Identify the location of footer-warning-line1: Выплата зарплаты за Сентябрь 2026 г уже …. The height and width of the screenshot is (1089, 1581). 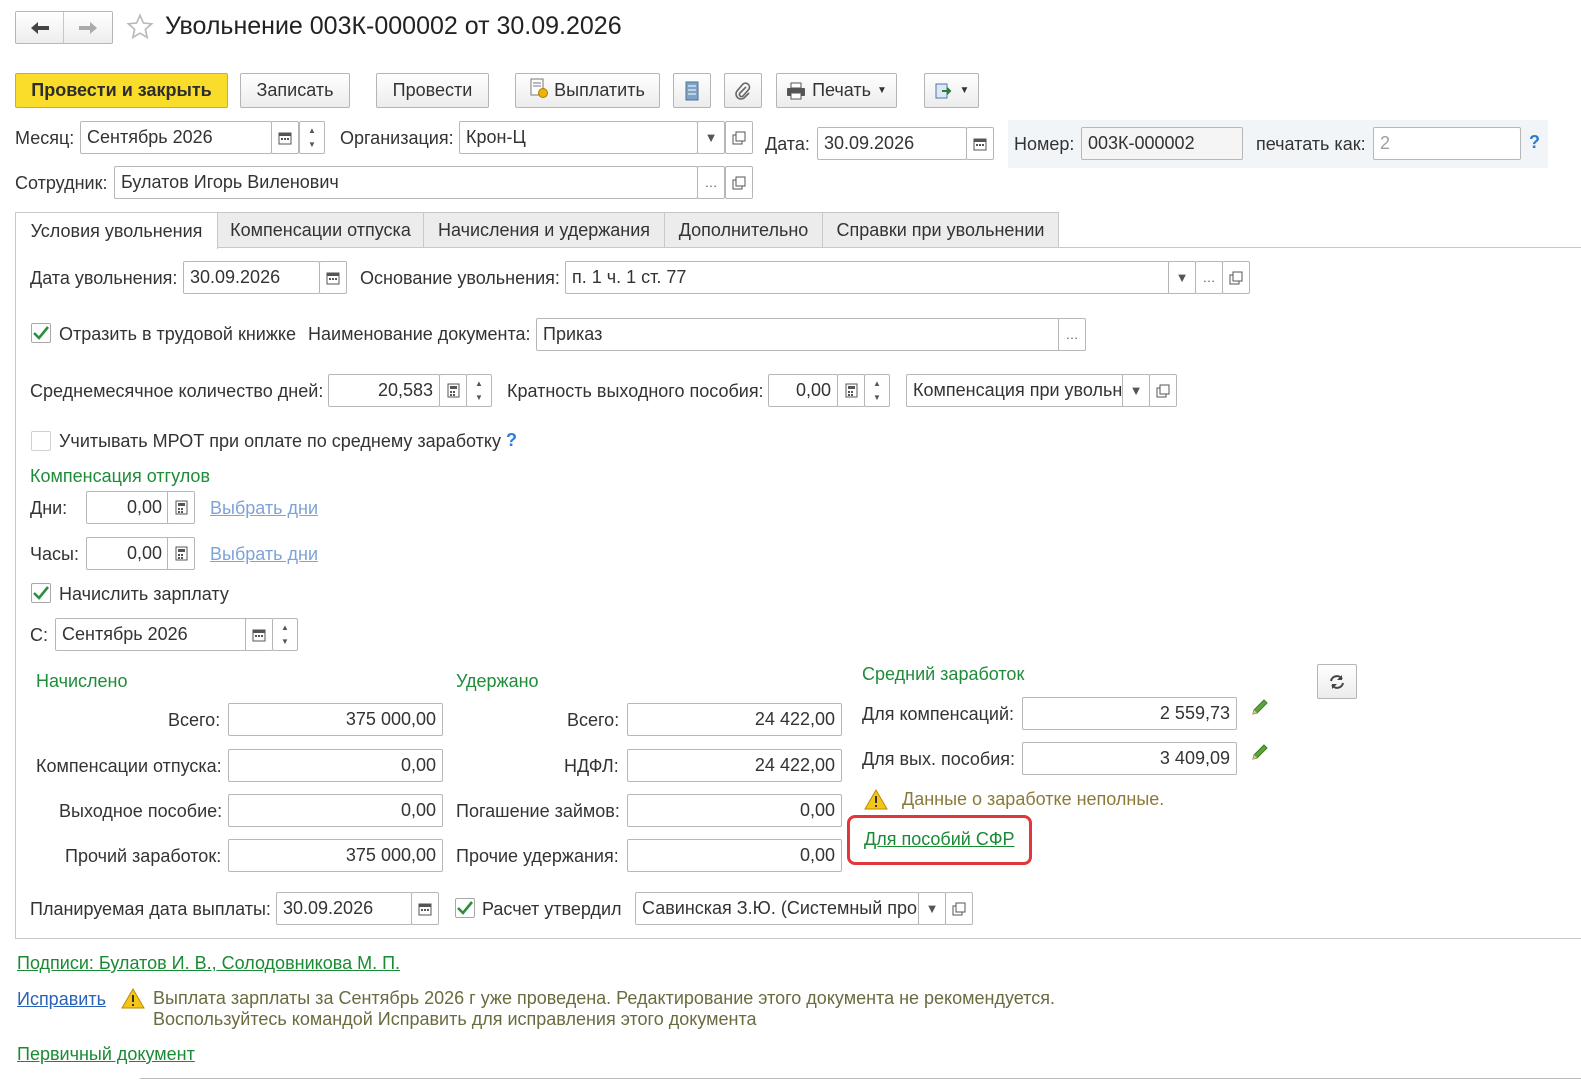
(604, 998).